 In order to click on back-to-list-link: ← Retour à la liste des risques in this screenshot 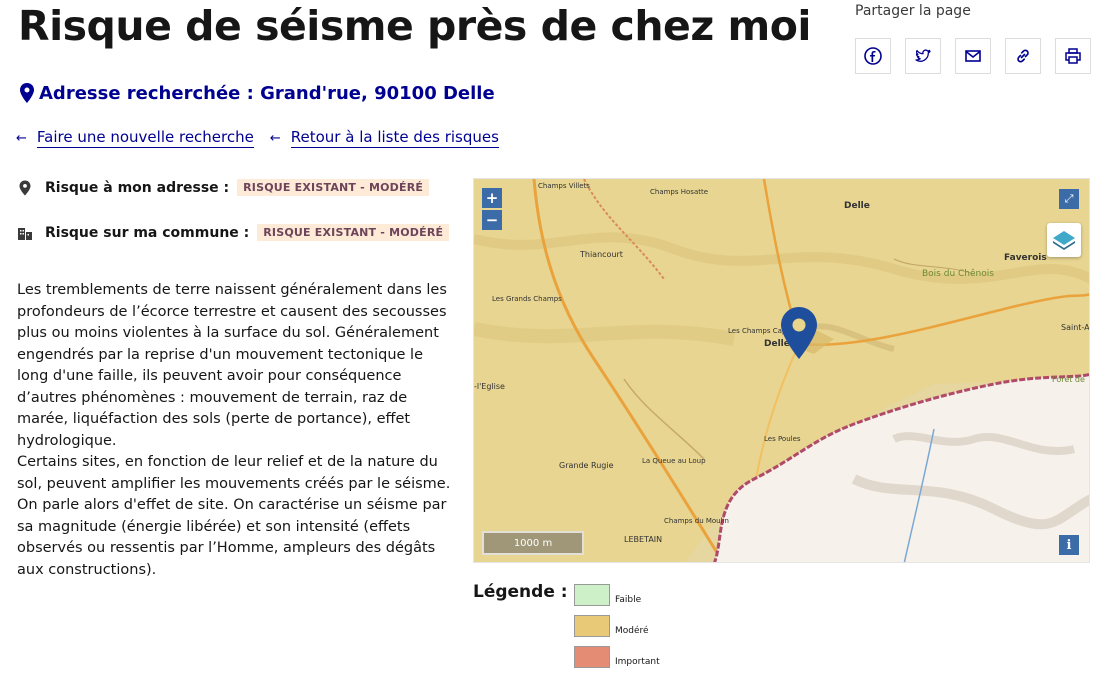, I will do `click(384, 138)`.